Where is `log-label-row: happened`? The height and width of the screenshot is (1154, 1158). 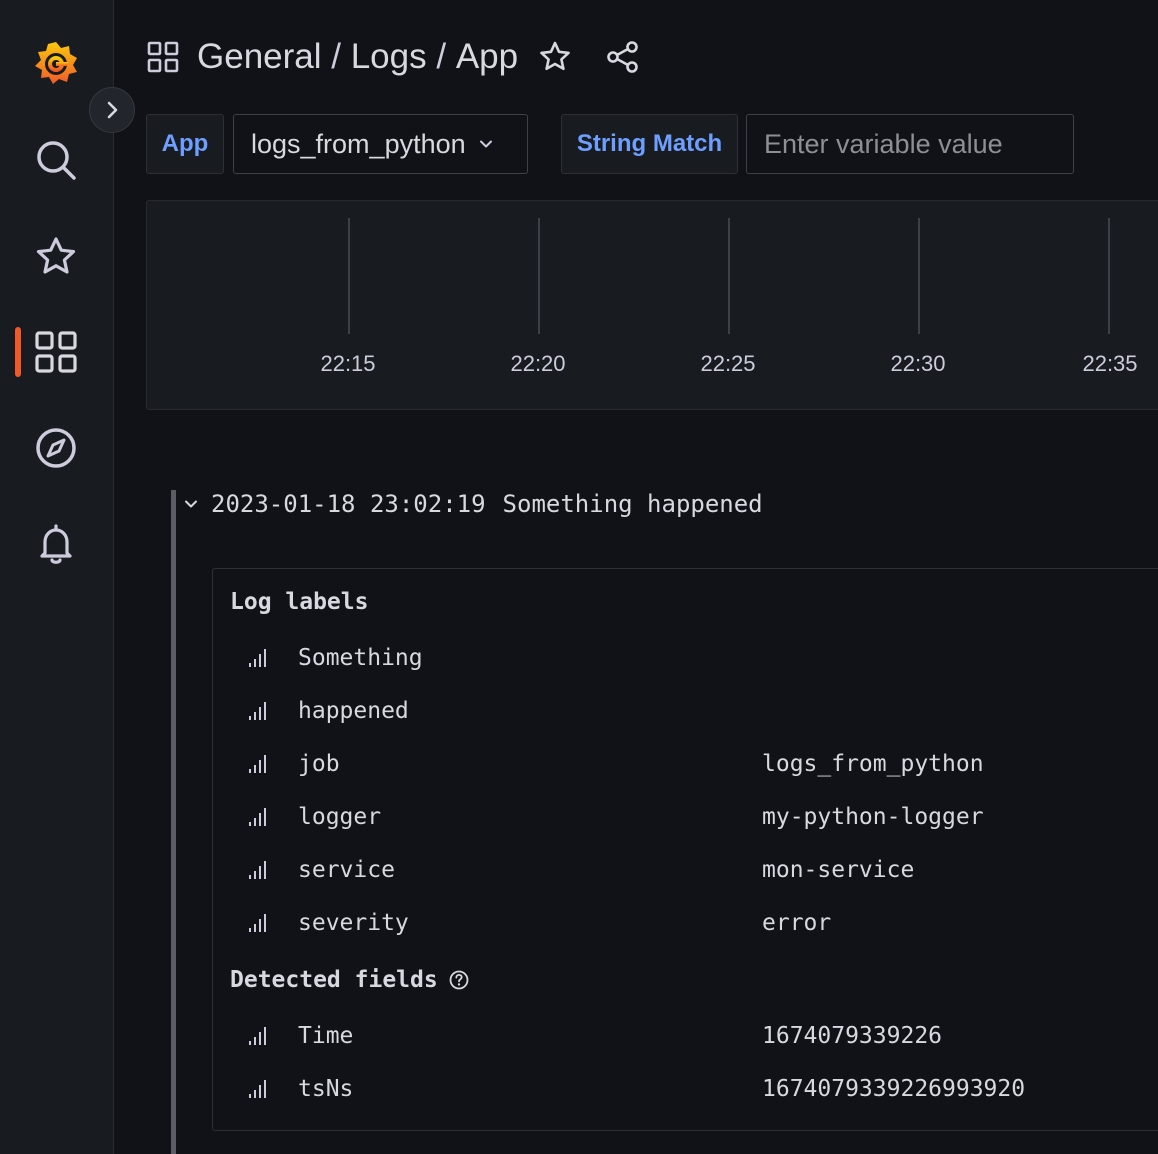
log-label-row: happened is located at coordinates (685, 711).